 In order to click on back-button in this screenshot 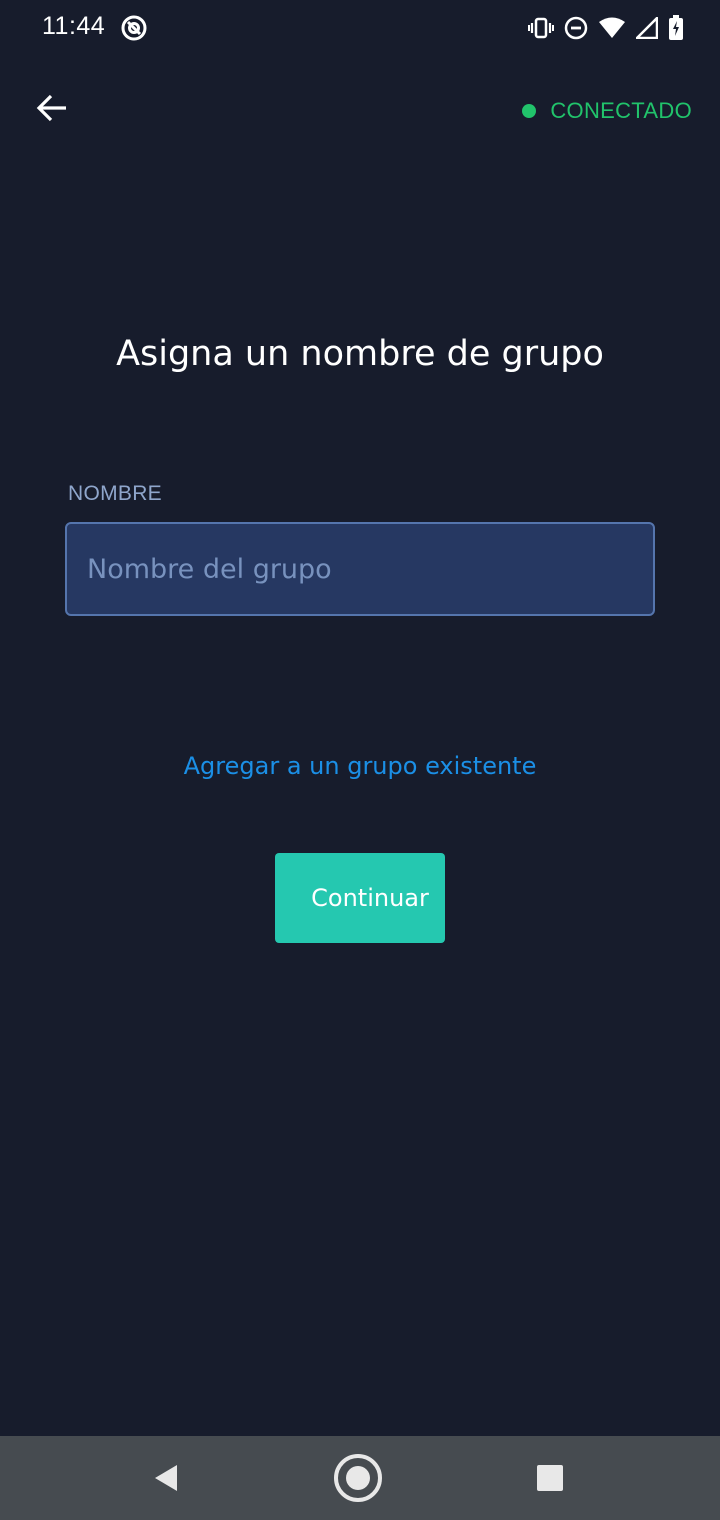, I will do `click(52, 110)`.